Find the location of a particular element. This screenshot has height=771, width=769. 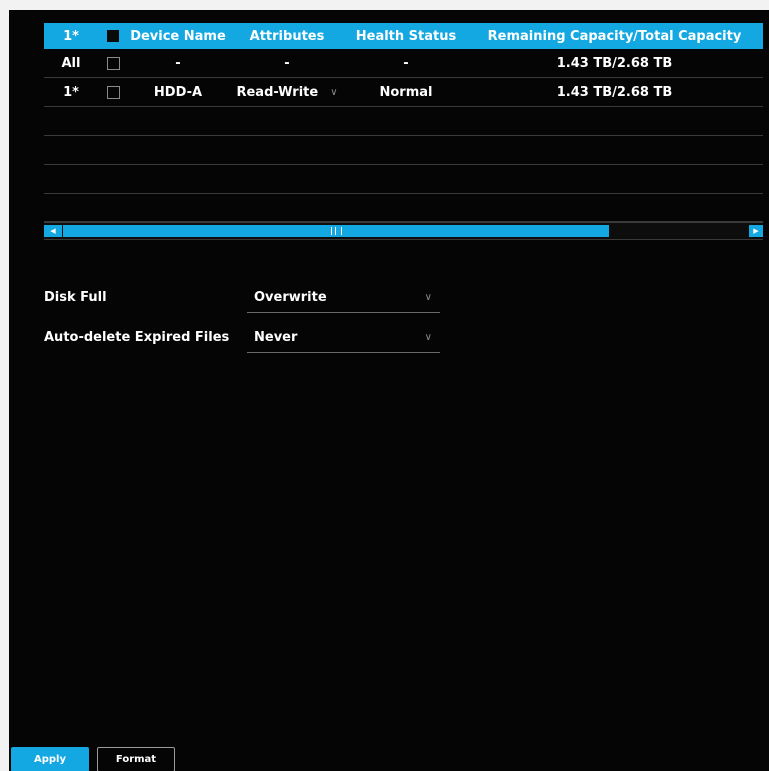

row-device-name: HDD-A is located at coordinates (178, 92).